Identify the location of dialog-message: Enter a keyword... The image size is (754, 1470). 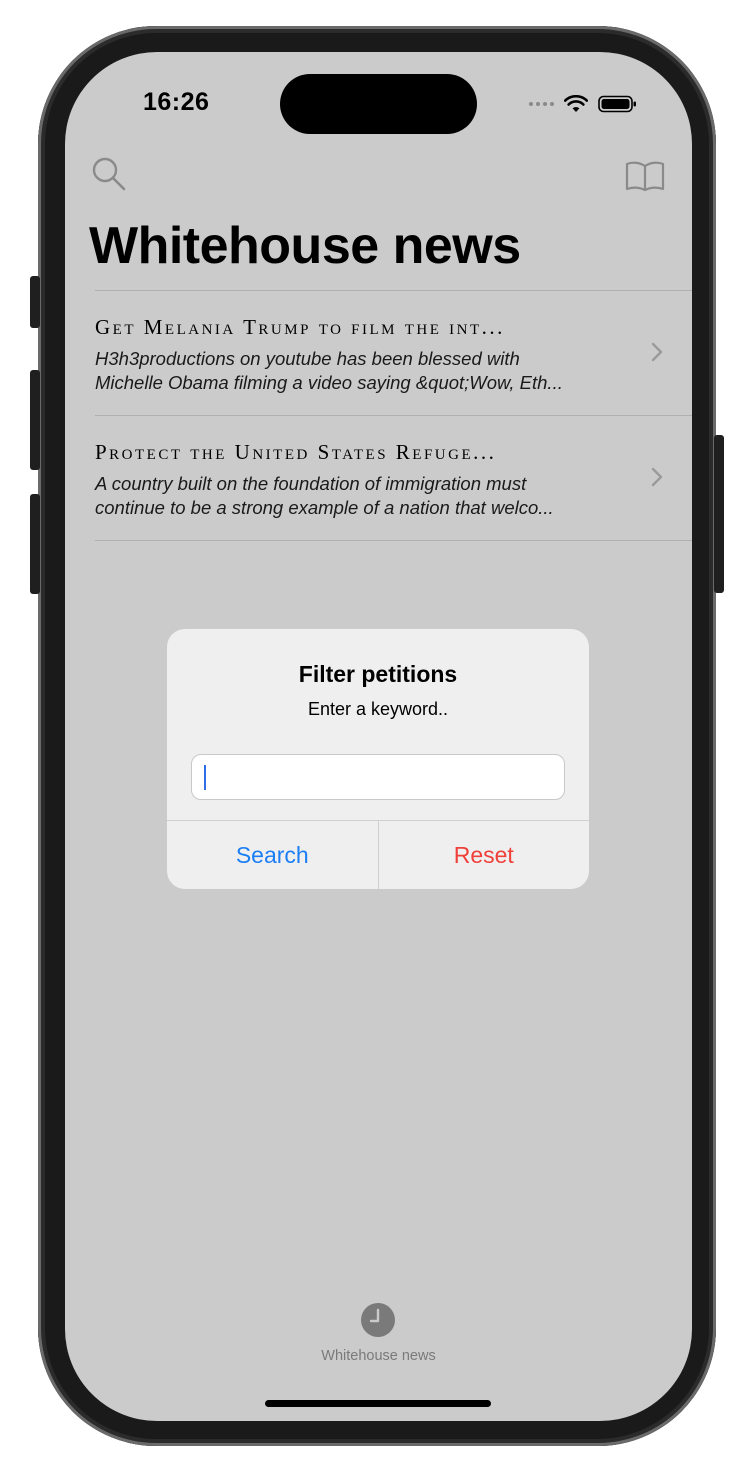
(378, 709).